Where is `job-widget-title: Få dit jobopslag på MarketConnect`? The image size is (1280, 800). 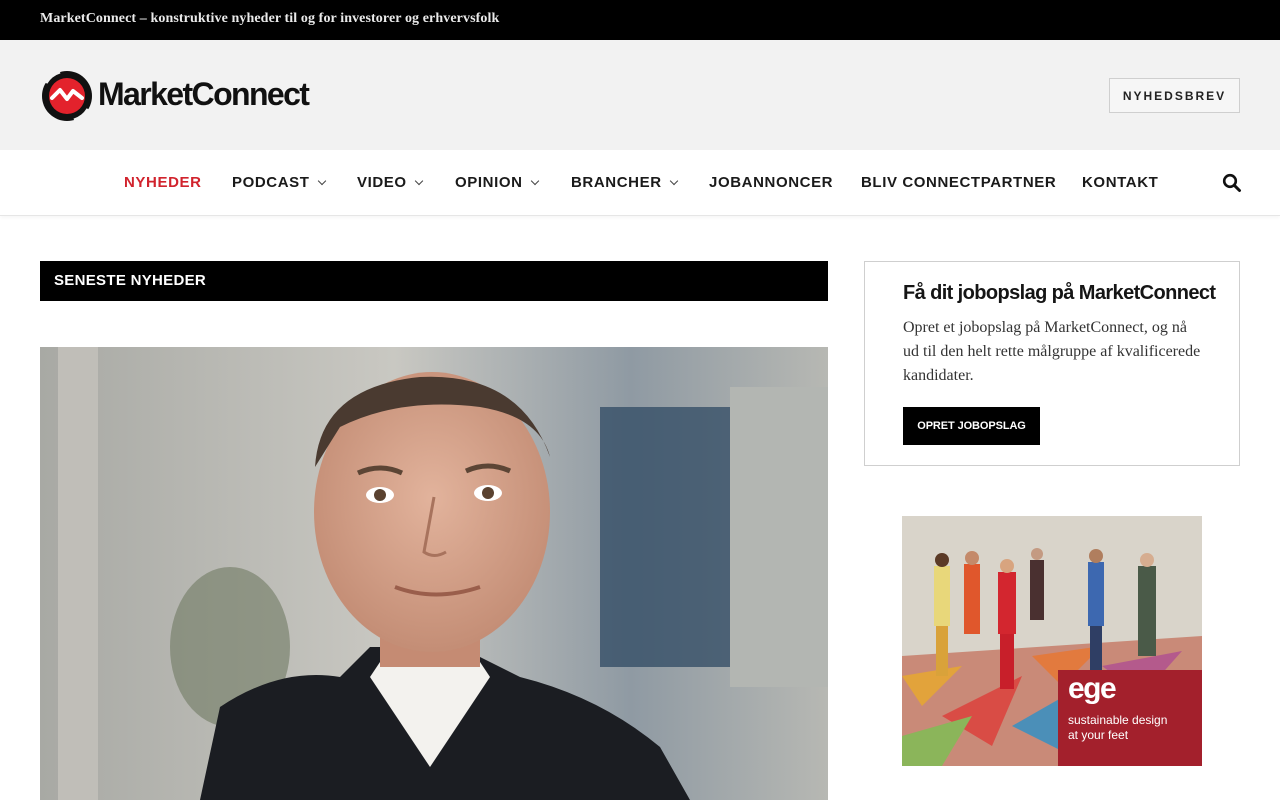 job-widget-title: Få dit jobopslag på MarketConnect is located at coordinates (1059, 293).